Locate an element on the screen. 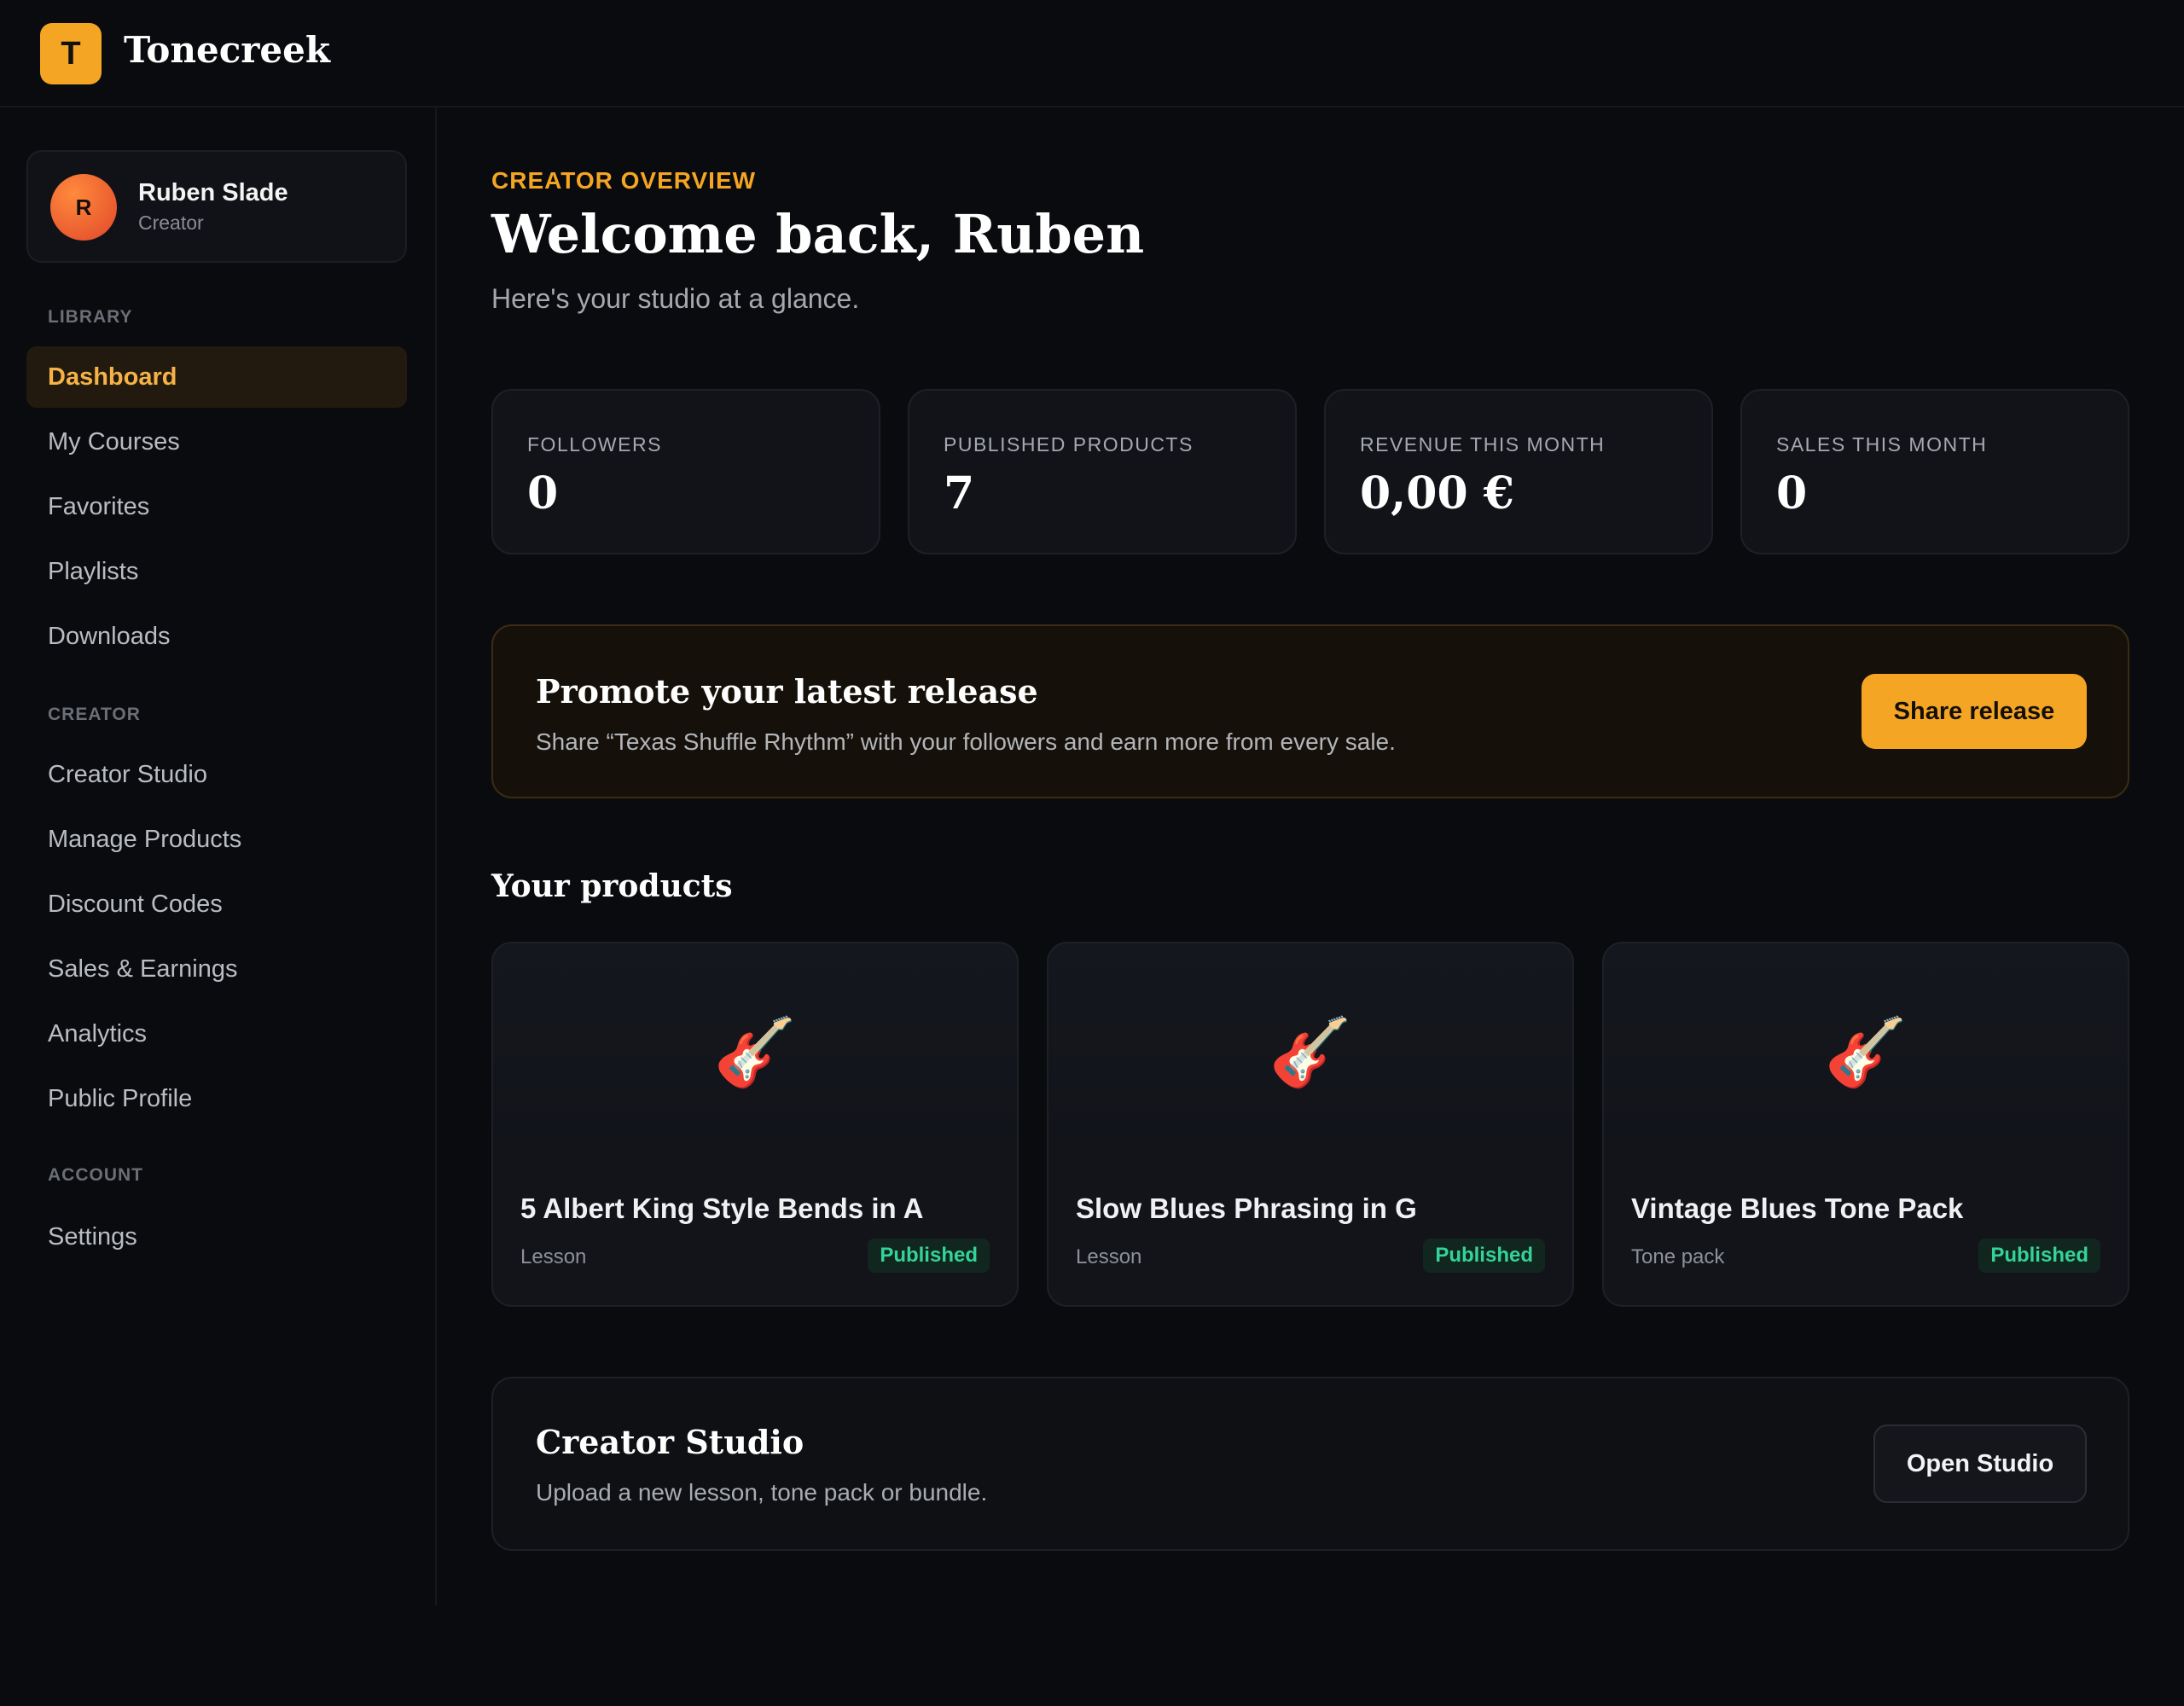  sidebar-item-favorites: Favorites is located at coordinates (216, 506).